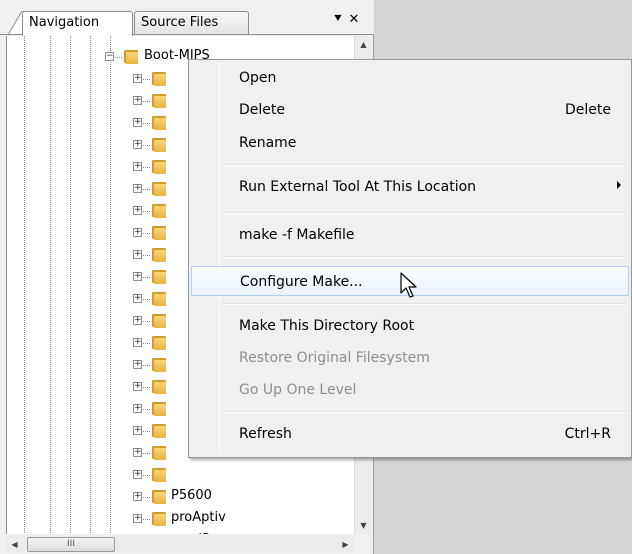  I want to click on scroll-right-icon: ▶, so click(345, 544).